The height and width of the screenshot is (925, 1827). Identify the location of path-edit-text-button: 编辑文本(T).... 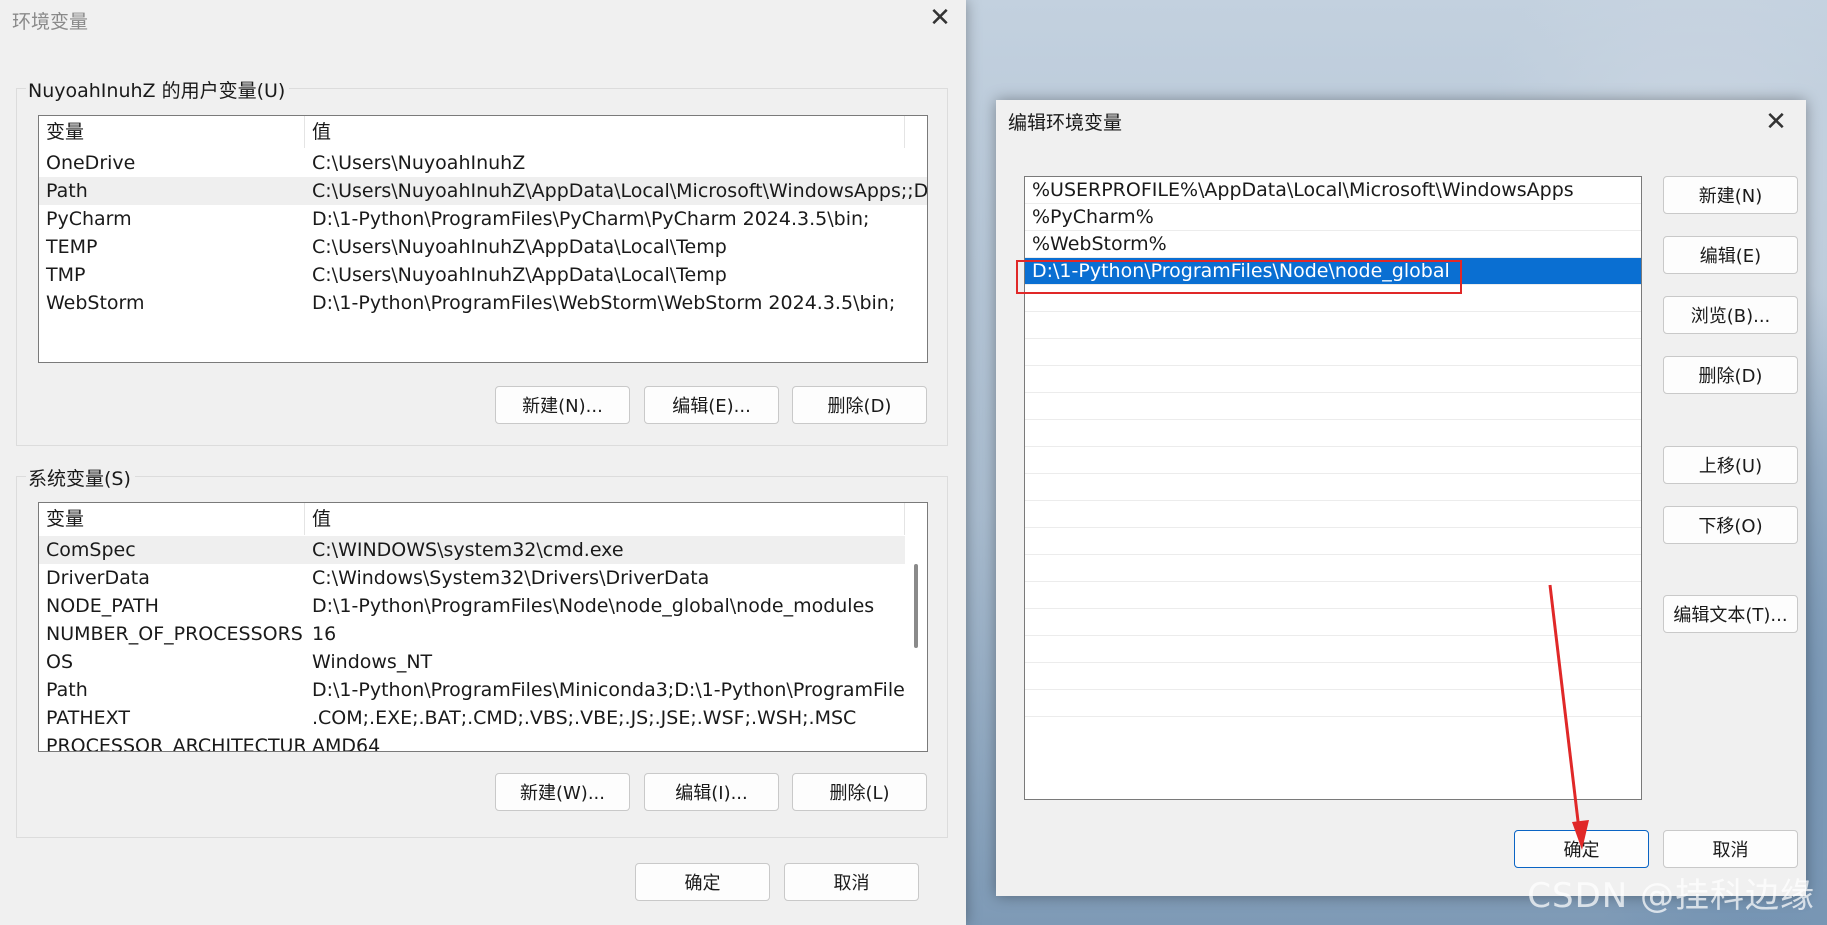
(1730, 614).